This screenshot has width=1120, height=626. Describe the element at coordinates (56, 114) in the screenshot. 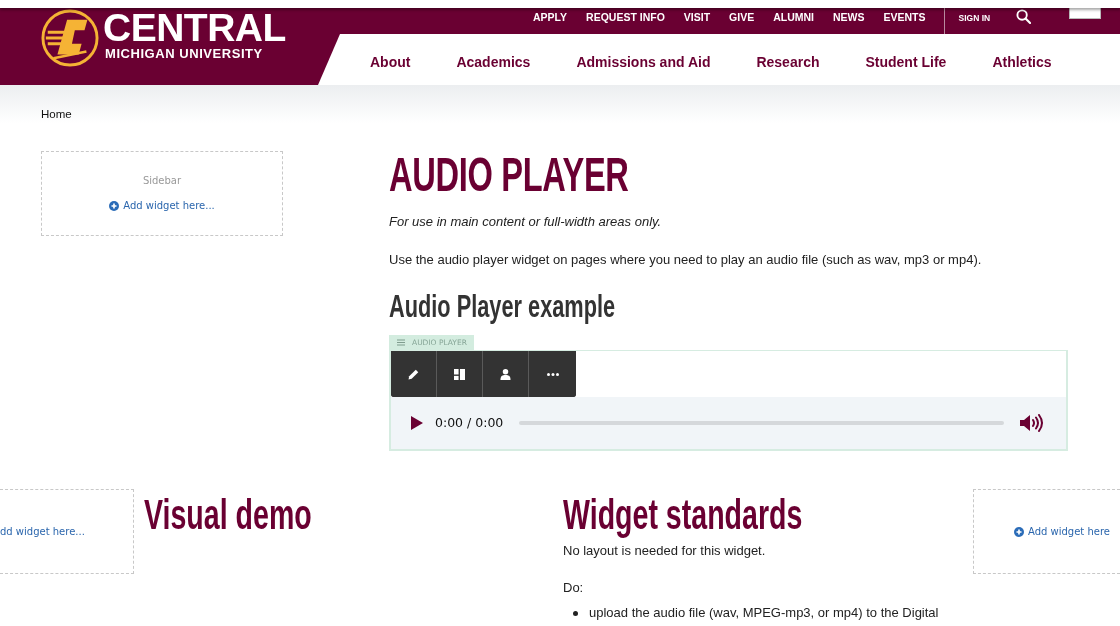

I see `breadcrumb-link: Home` at that location.